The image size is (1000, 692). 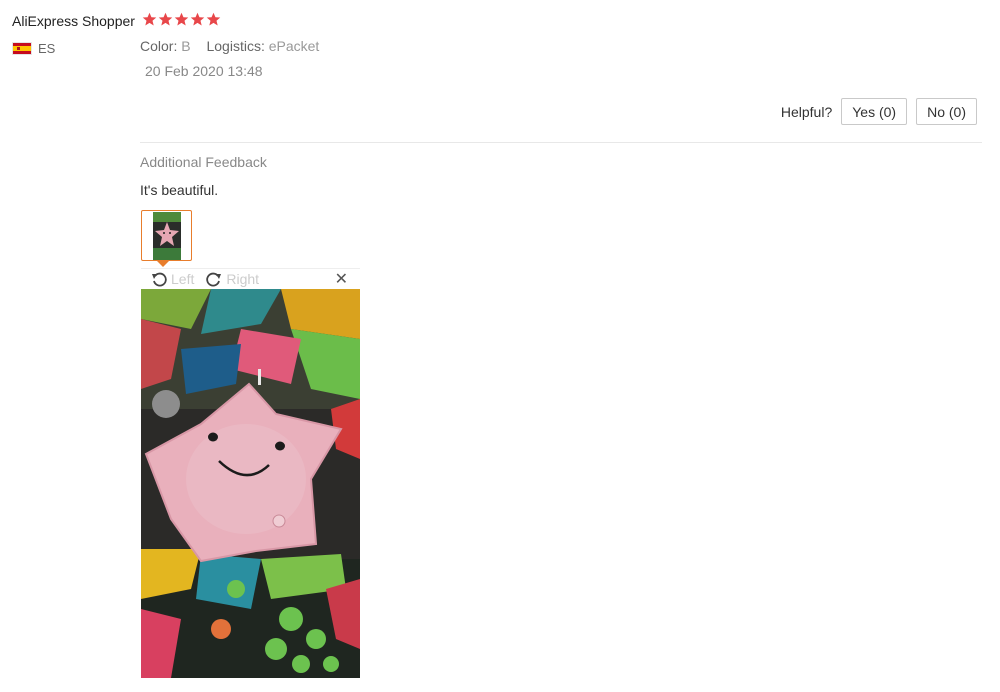 I want to click on divider, so click(x=561, y=142).